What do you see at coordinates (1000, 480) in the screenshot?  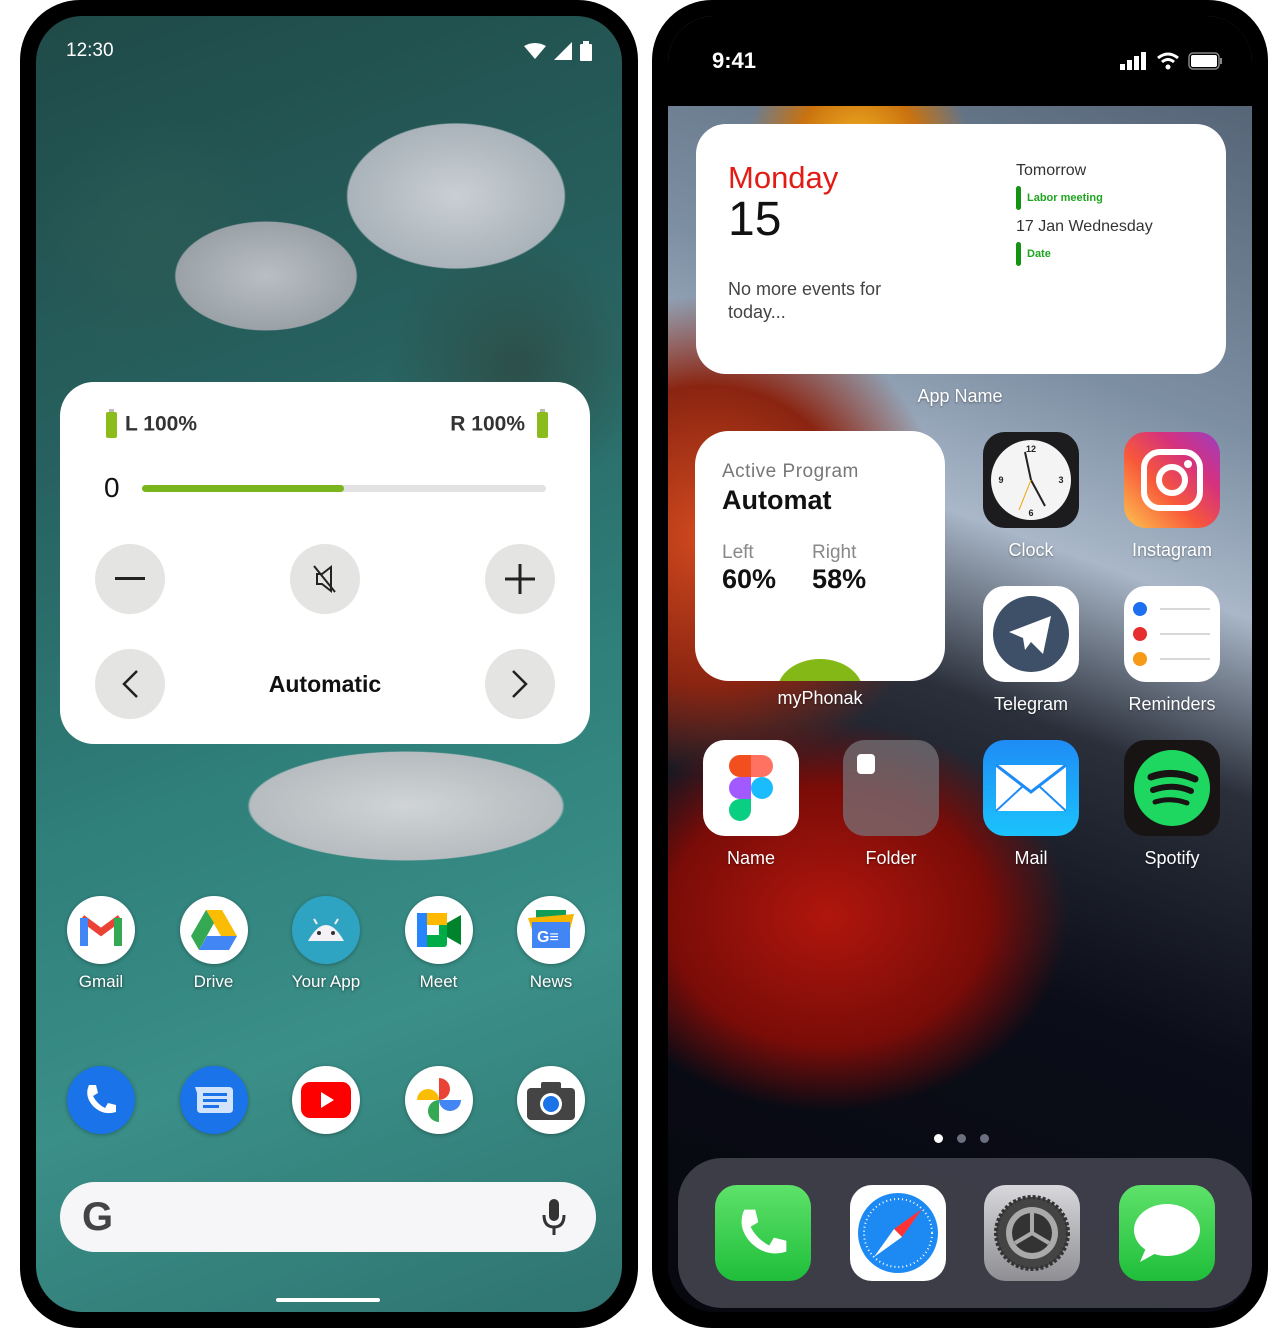 I see `svg-text: 9` at bounding box center [1000, 480].